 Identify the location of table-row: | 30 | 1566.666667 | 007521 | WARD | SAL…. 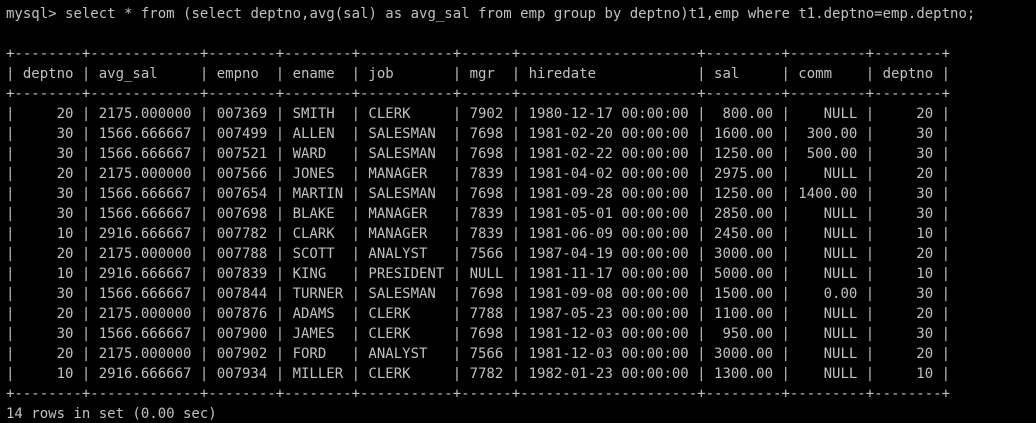
(478, 154).